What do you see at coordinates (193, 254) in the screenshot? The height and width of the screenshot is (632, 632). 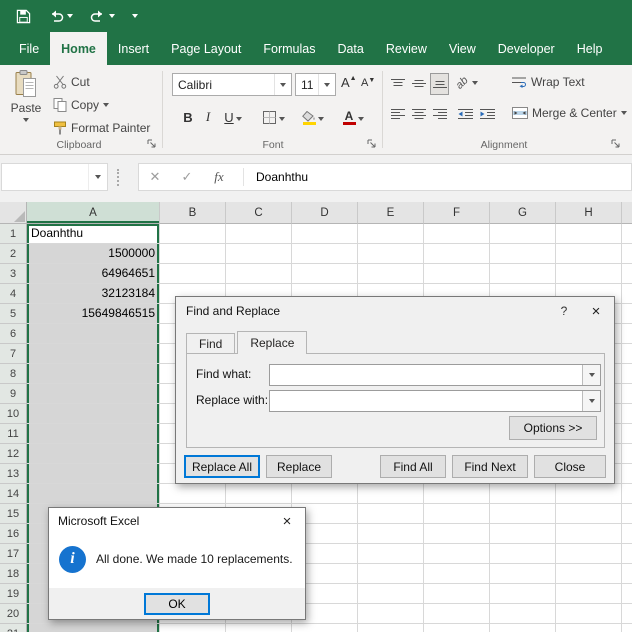 I see `cell-B2` at bounding box center [193, 254].